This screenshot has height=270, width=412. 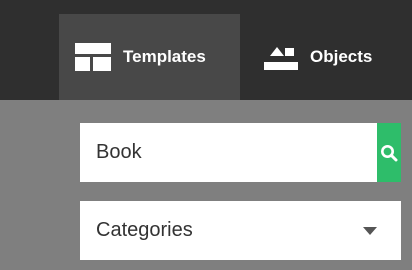 What do you see at coordinates (164, 56) in the screenshot?
I see `tab-templates-label: Templates` at bounding box center [164, 56].